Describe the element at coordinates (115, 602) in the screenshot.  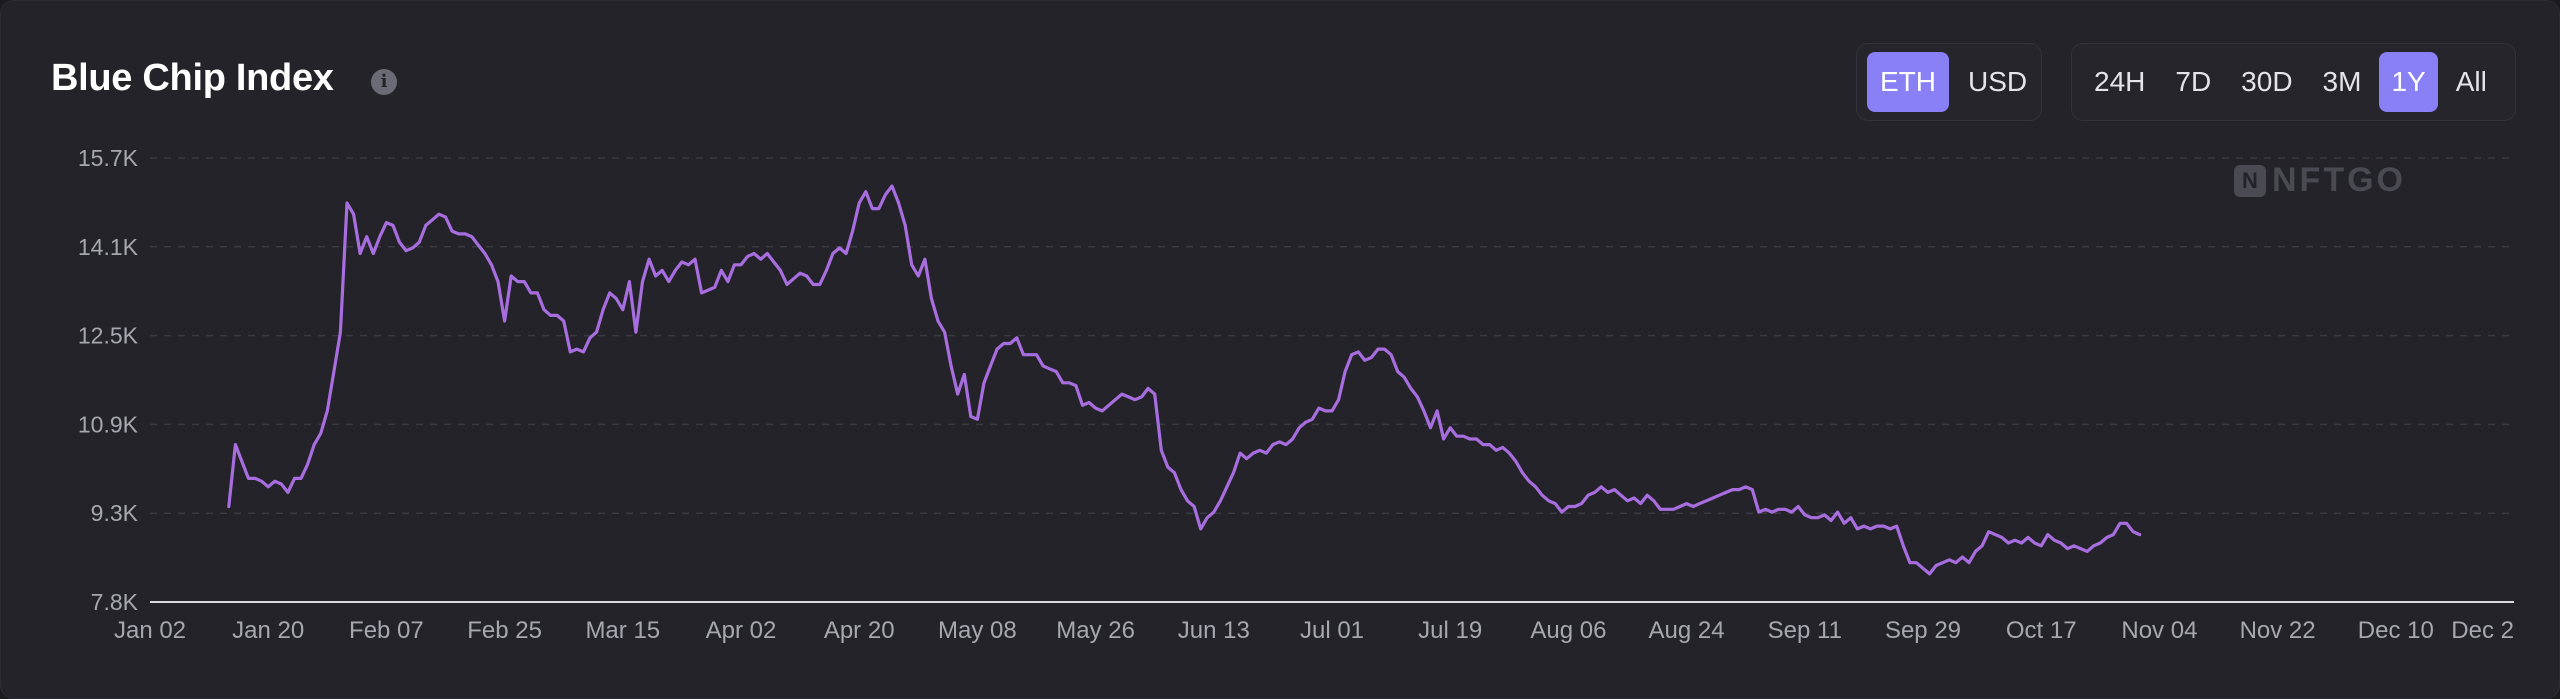
I see `y-tick-label: 7.8K` at that location.